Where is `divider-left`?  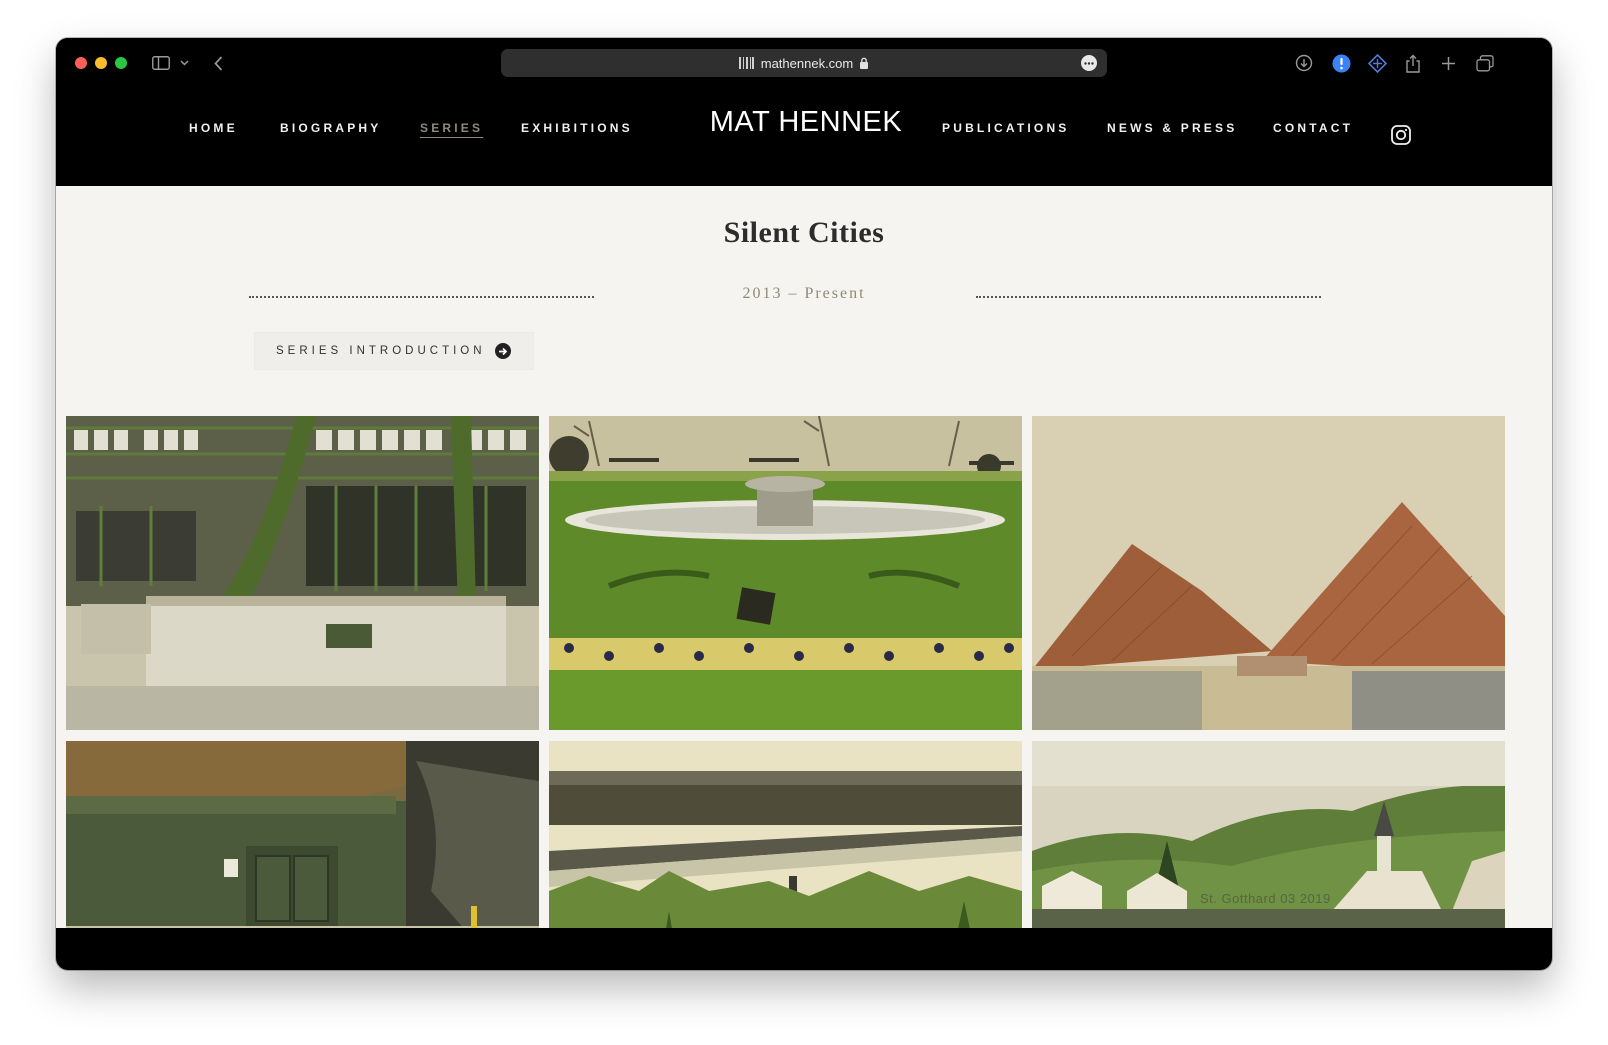 divider-left is located at coordinates (421, 297).